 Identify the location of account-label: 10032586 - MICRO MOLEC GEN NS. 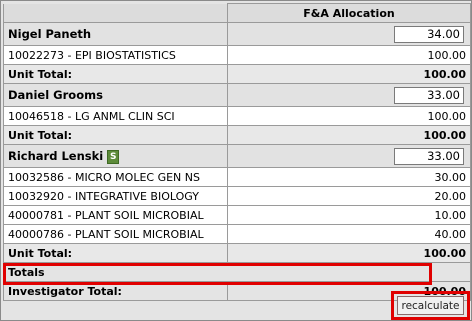
(115, 177).